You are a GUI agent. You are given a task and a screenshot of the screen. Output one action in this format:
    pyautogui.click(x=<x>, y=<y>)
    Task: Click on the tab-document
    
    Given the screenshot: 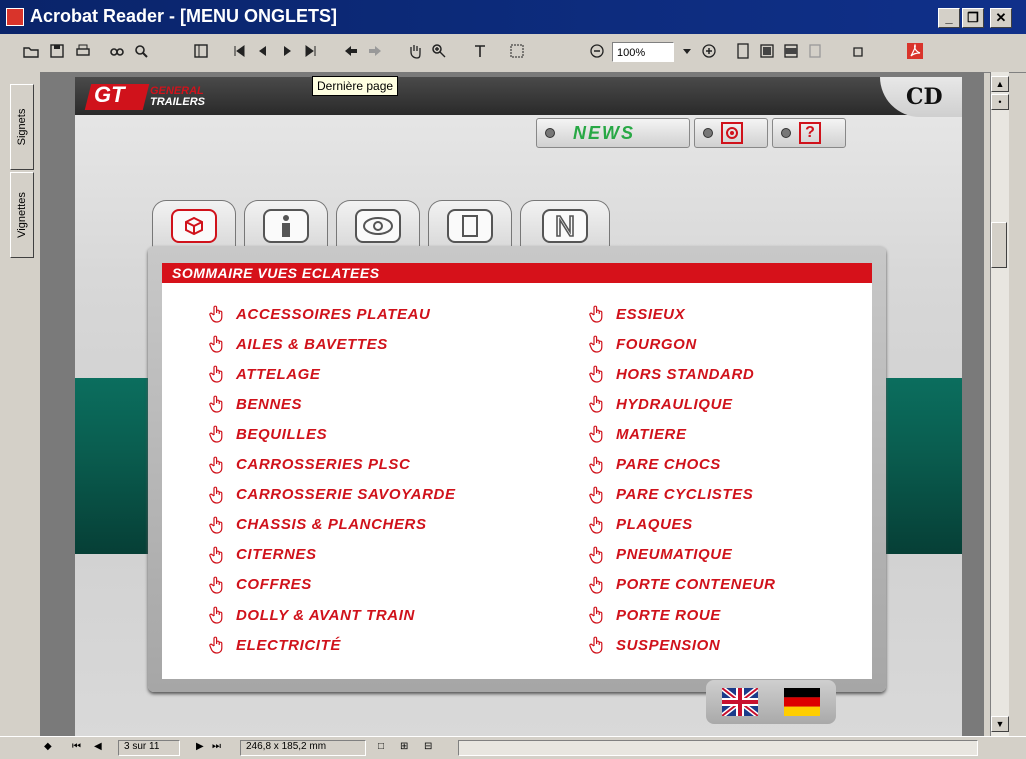 What is the action you would take?
    pyautogui.click(x=470, y=225)
    